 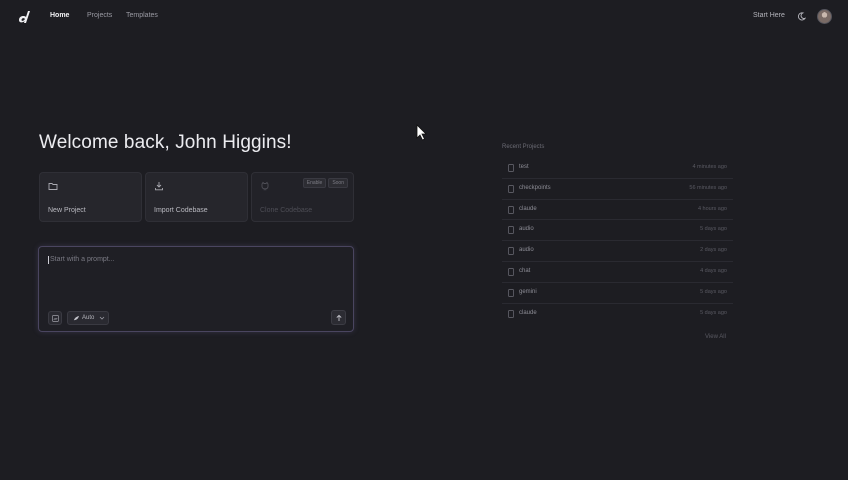 I want to click on import-codebase-card: Import Codebase, so click(x=196, y=197).